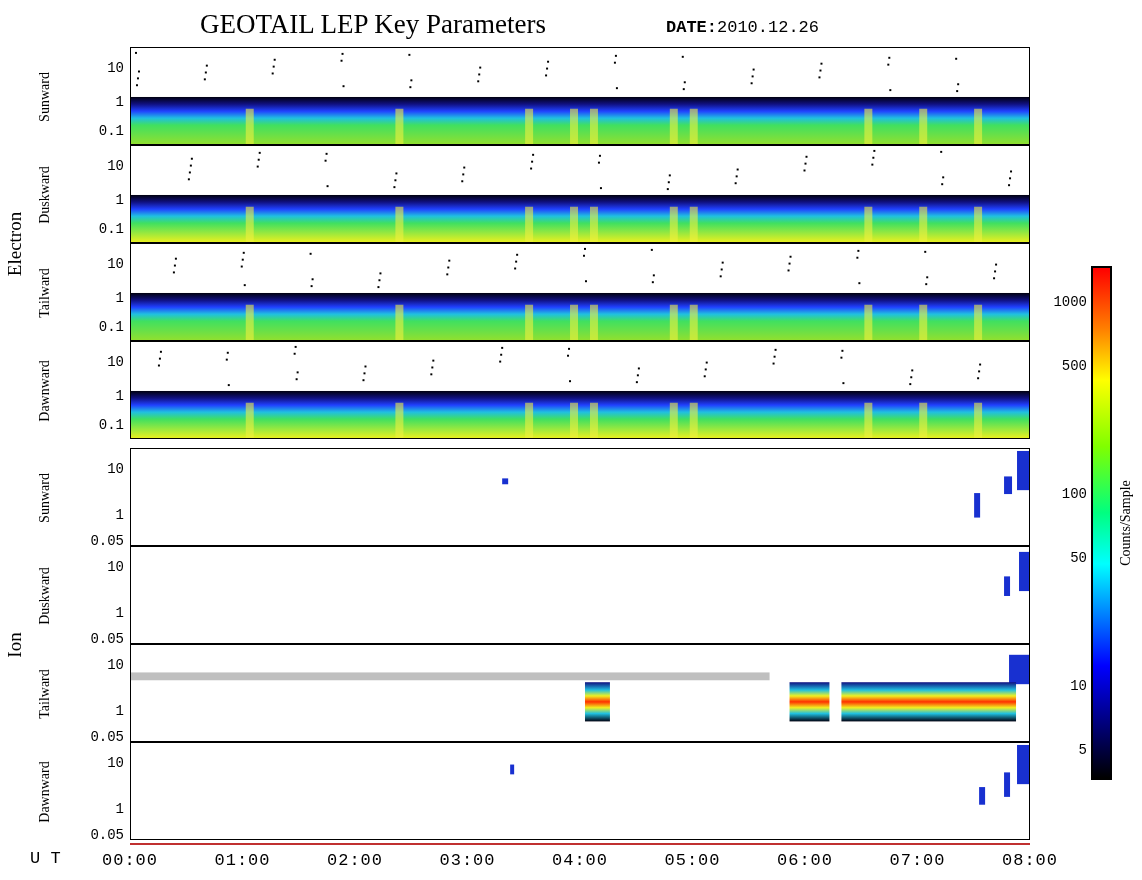  I want to click on plot-title: GEOTAIL LEP Key Parameters, so click(373, 24).